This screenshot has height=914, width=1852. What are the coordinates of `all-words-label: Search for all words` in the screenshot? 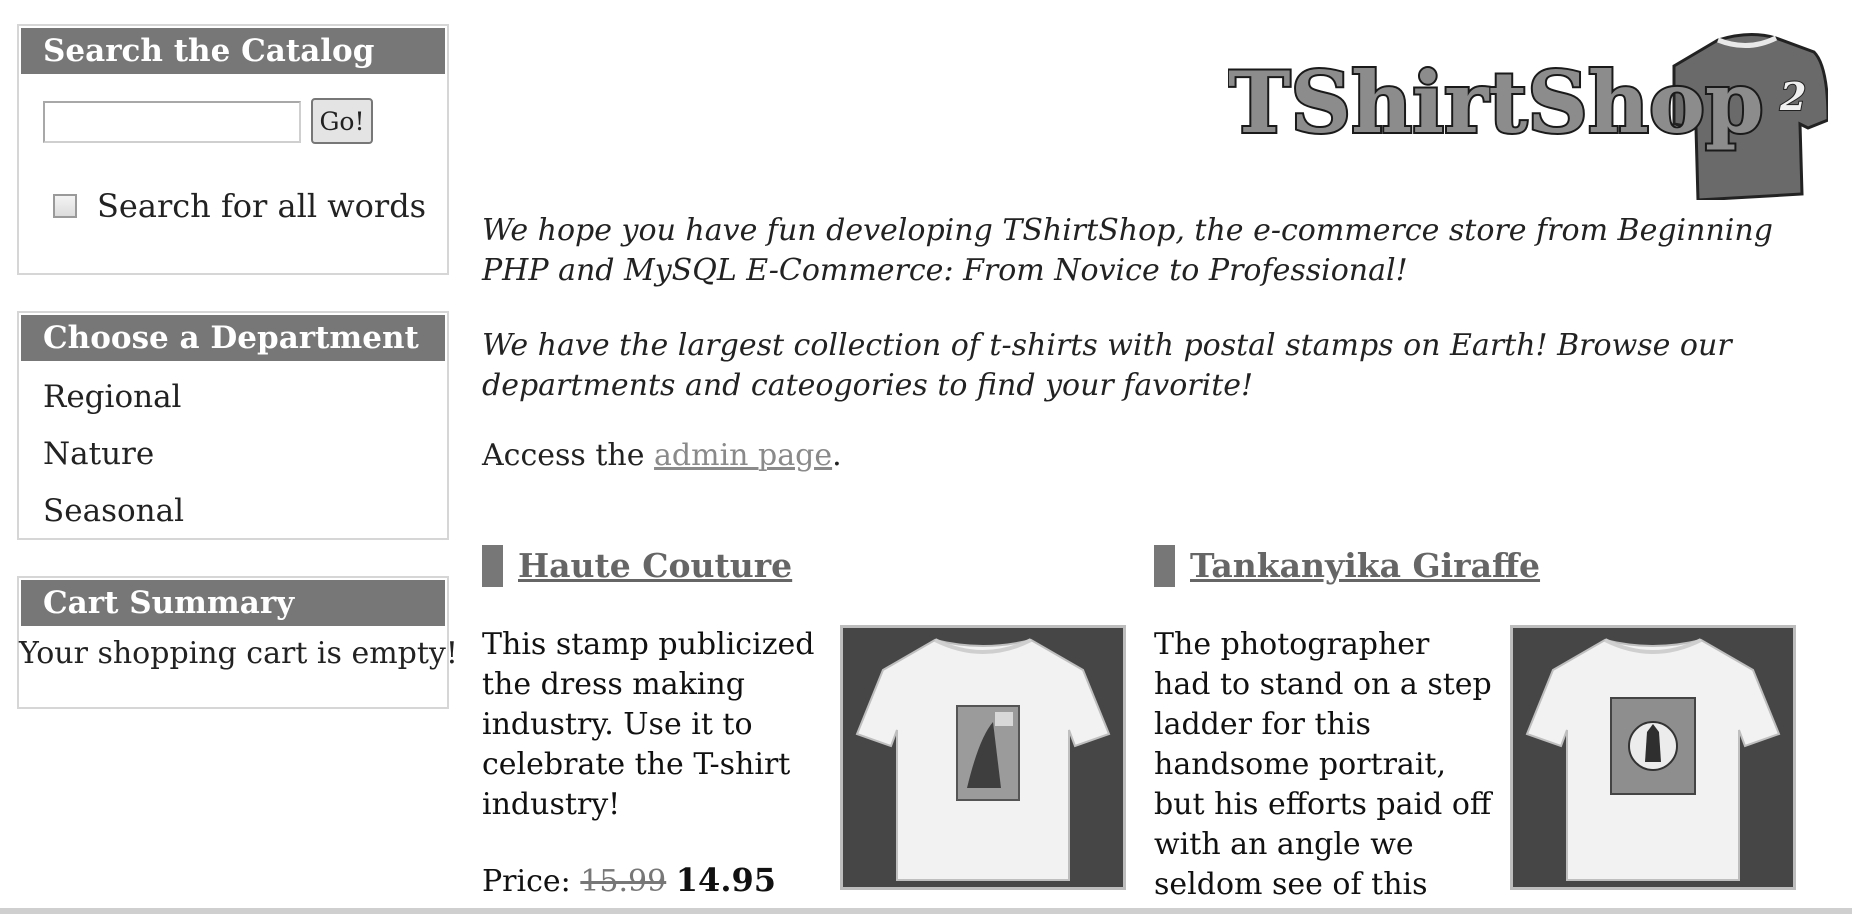 It's located at (261, 206).